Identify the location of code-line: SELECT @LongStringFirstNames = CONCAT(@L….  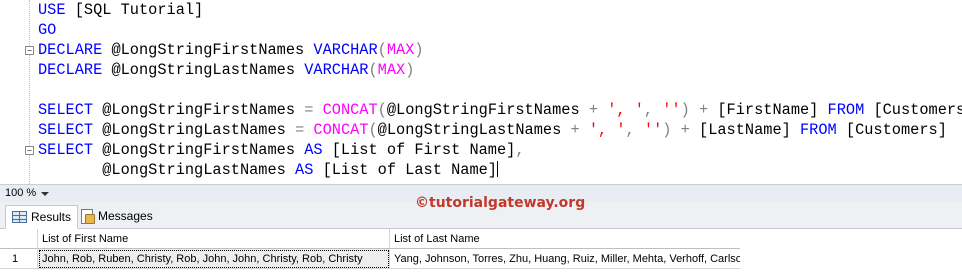
(500, 110).